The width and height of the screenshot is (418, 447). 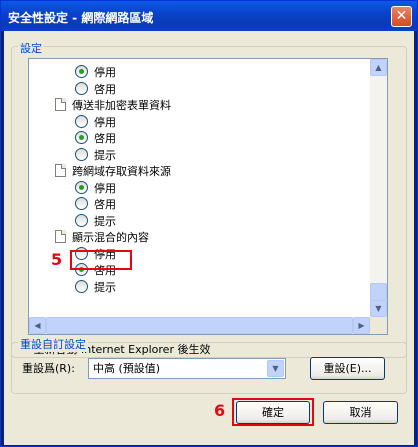 What do you see at coordinates (378, 292) in the screenshot?
I see `vertical-scroll-thumb` at bounding box center [378, 292].